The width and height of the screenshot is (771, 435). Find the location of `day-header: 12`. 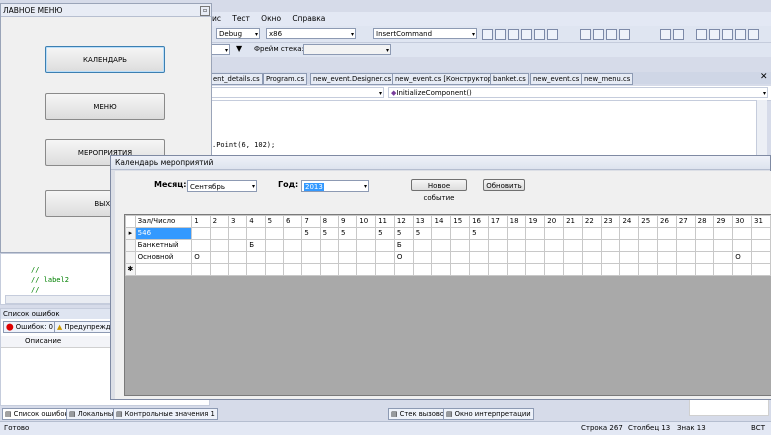

day-header: 12 is located at coordinates (403, 221).